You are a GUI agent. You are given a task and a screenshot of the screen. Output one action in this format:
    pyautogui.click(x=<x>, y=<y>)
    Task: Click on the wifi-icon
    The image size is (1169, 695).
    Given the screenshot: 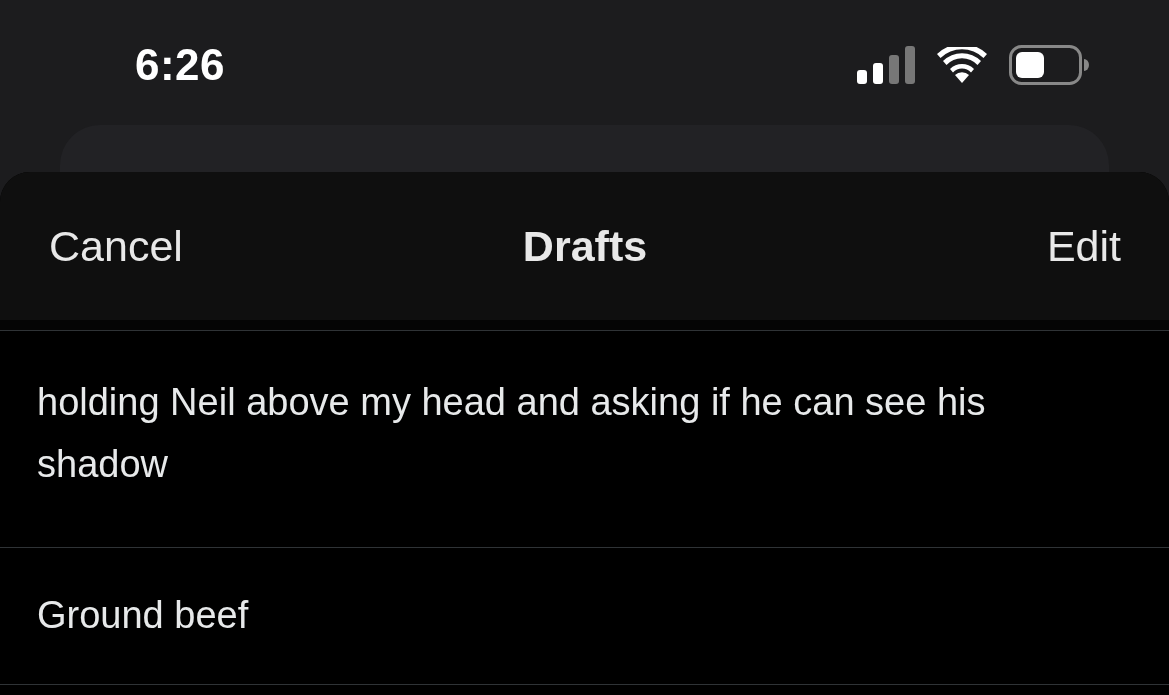 What is the action you would take?
    pyautogui.click(x=962, y=65)
    